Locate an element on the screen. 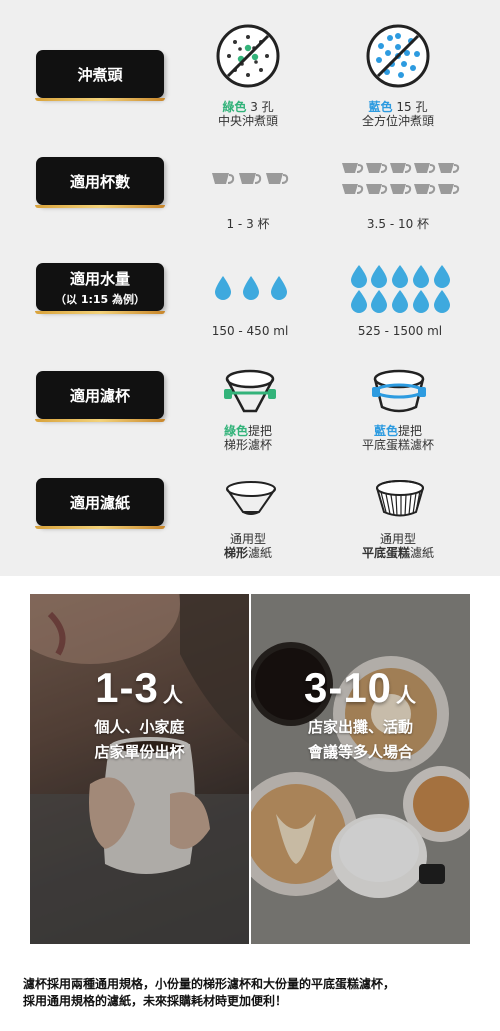 This screenshot has height=1031, width=500. blue-shower-head-icon is located at coordinates (398, 56).